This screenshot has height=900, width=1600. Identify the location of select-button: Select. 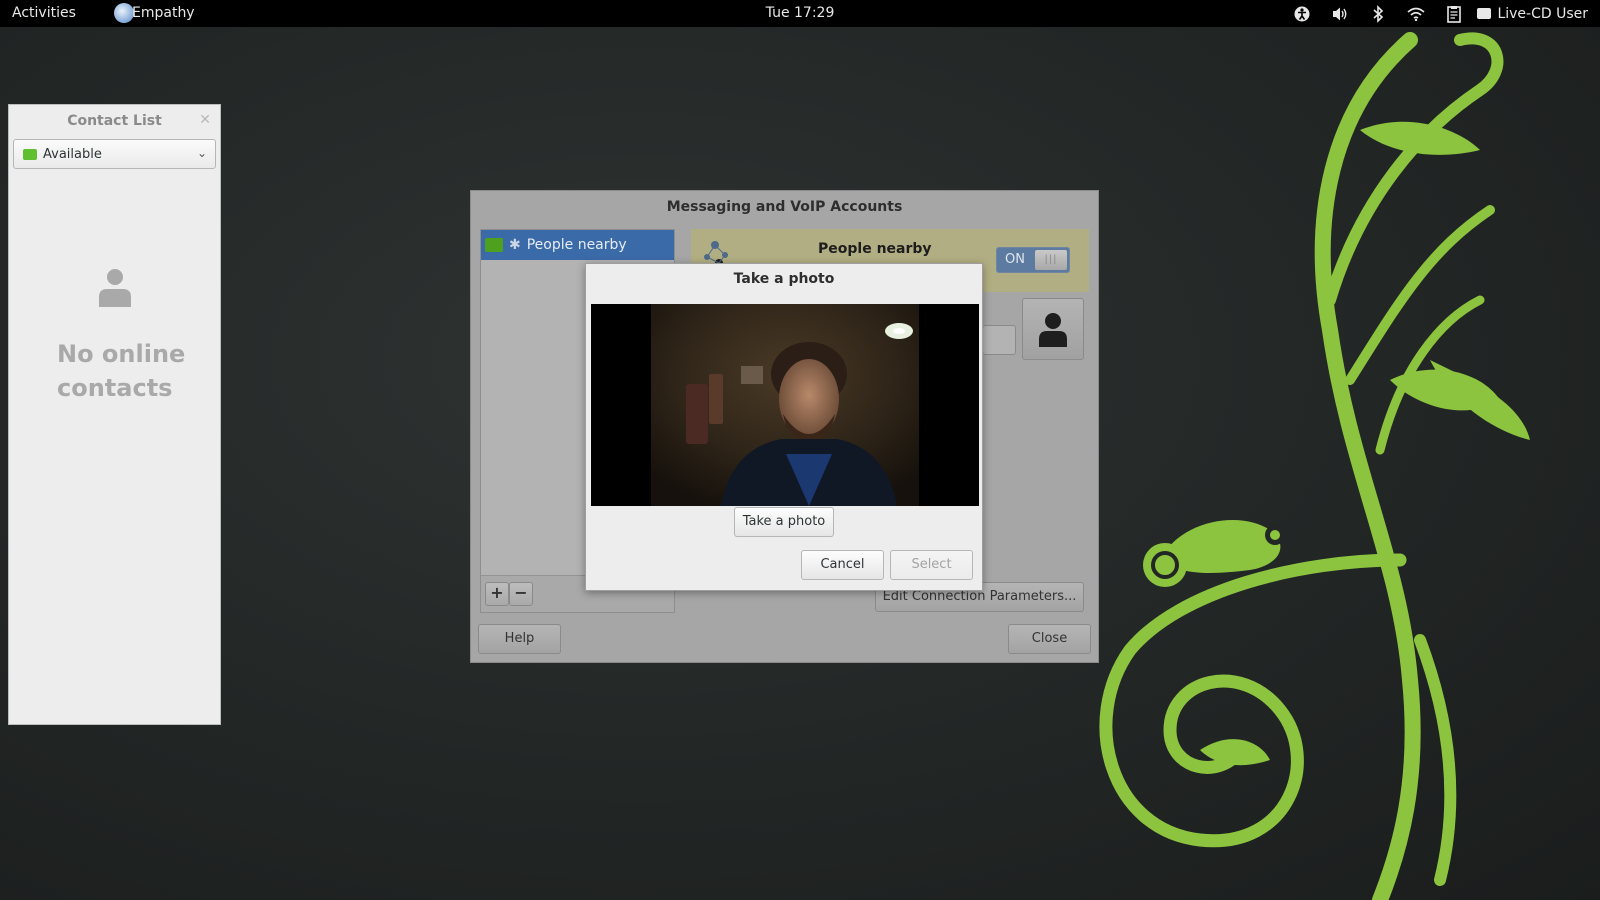
(931, 565).